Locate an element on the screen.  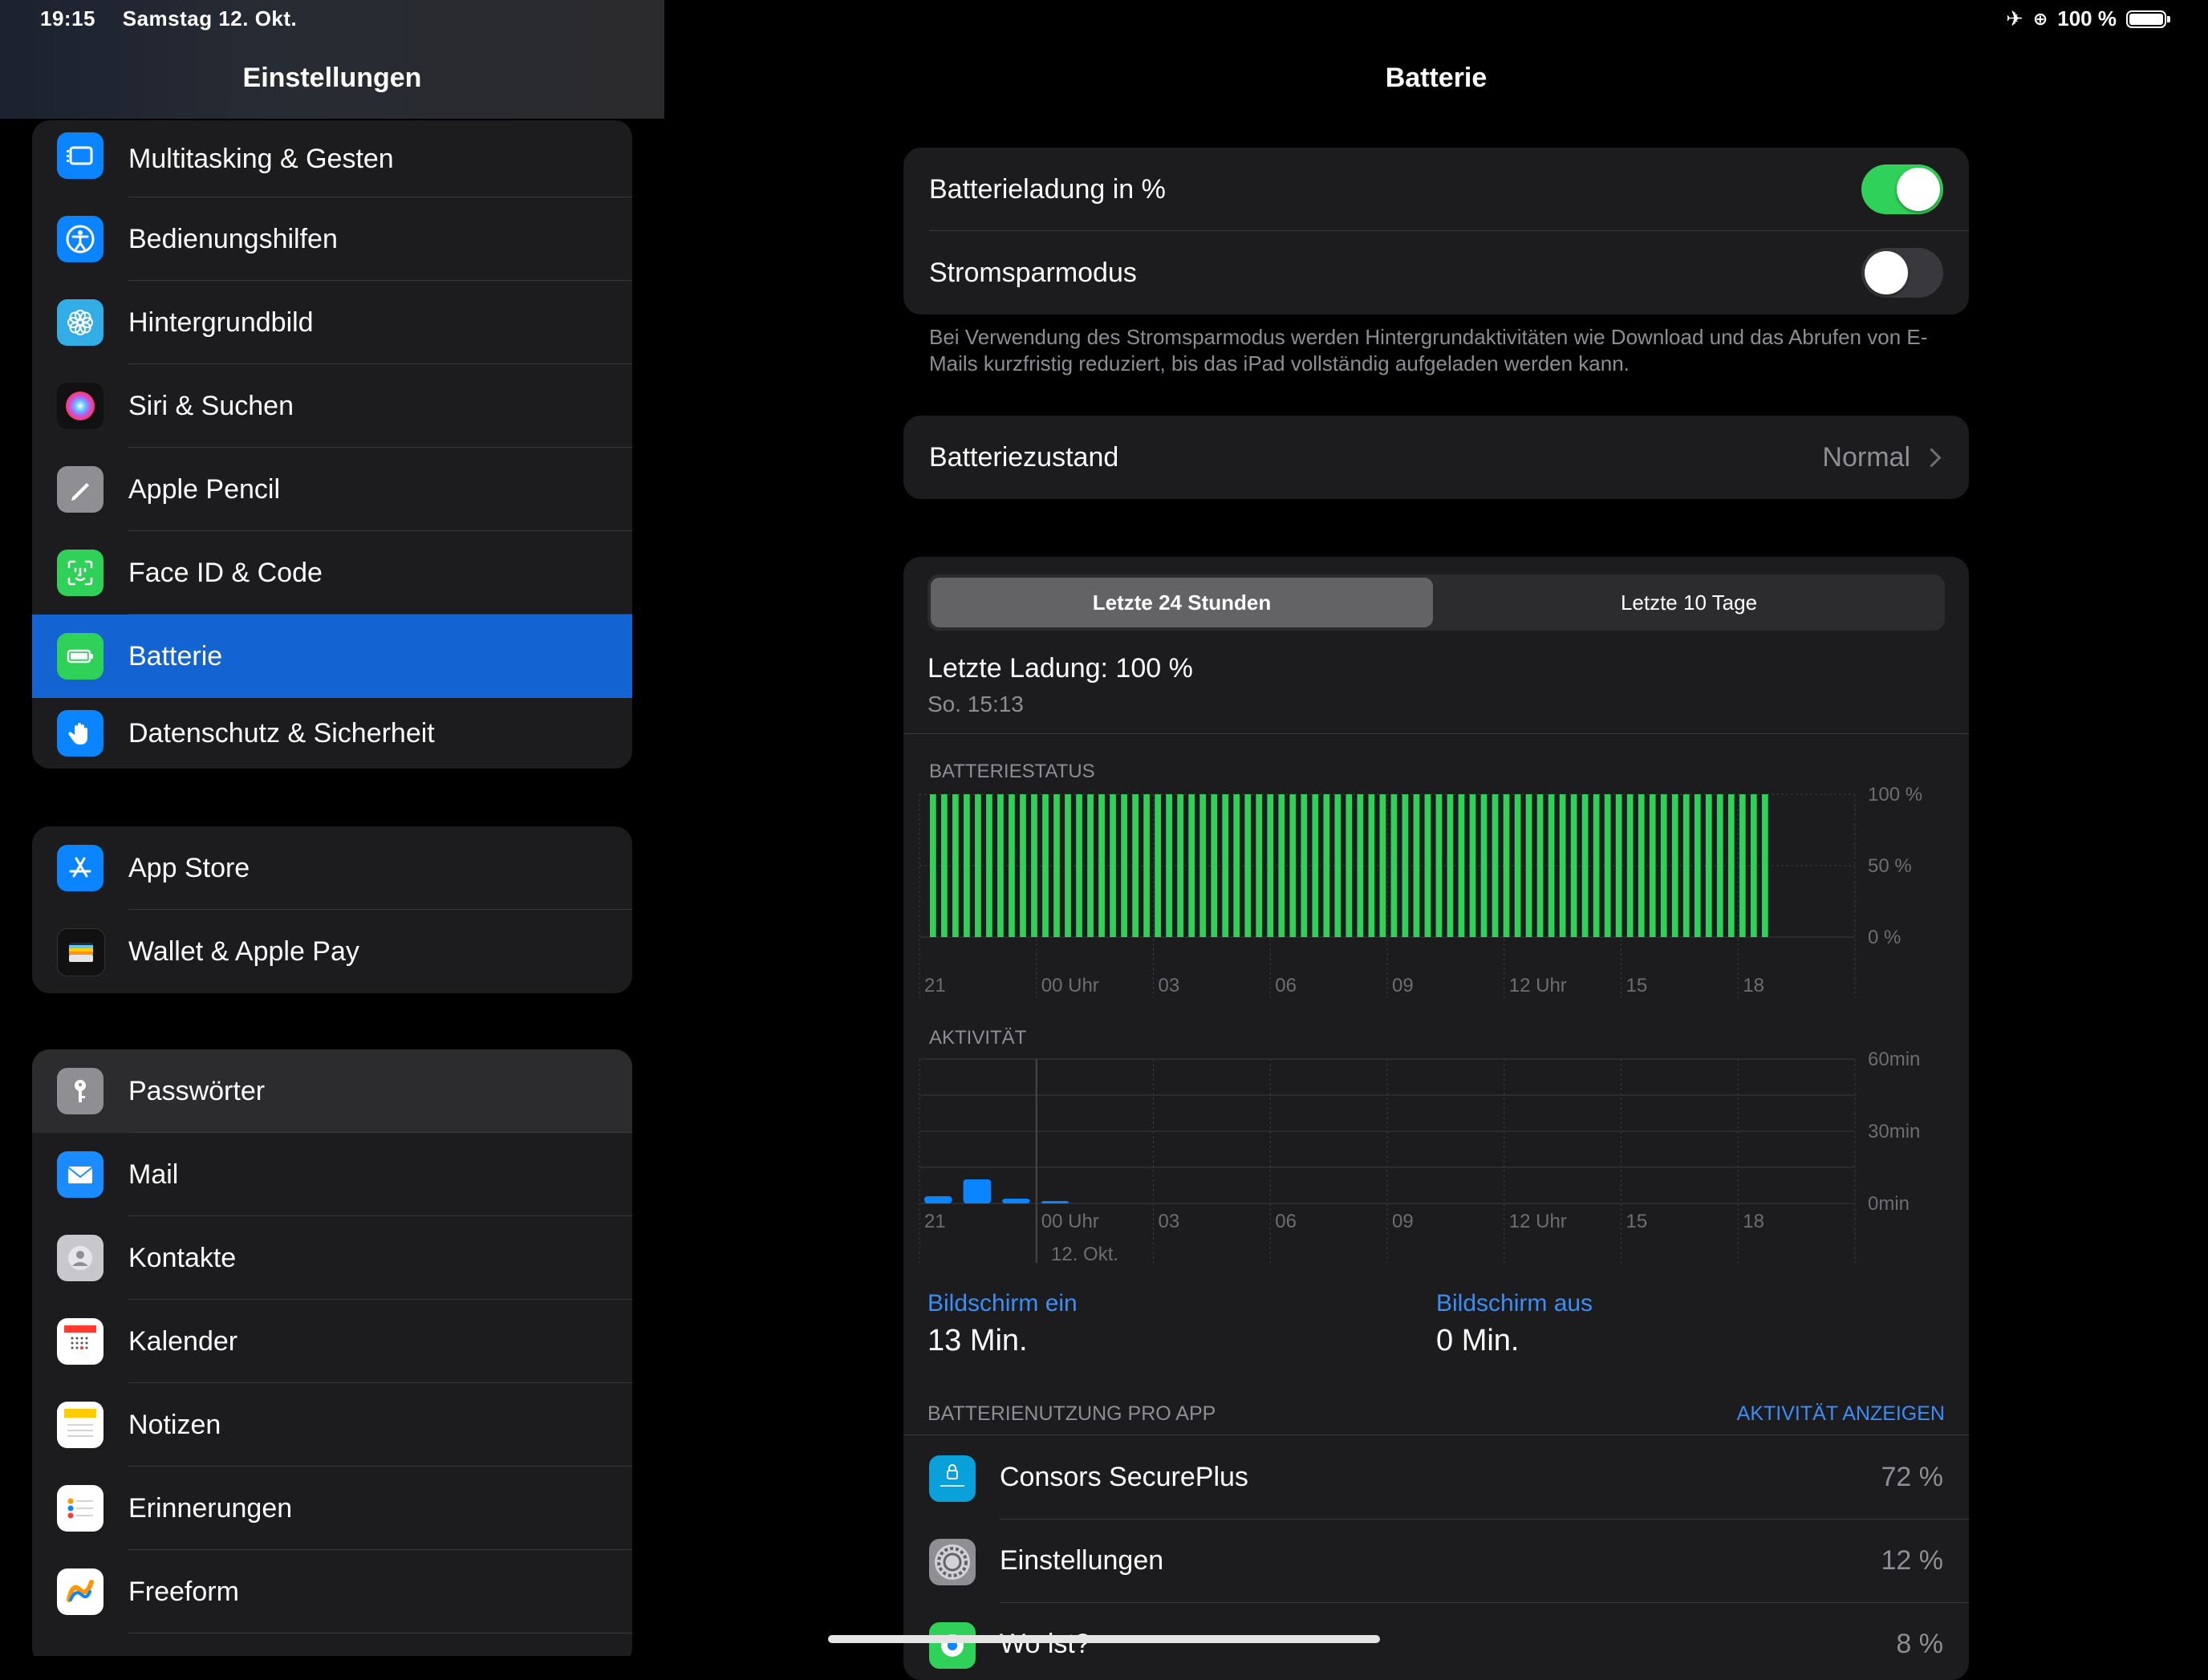
app-name: Einstellungen is located at coordinates (1082, 1560).